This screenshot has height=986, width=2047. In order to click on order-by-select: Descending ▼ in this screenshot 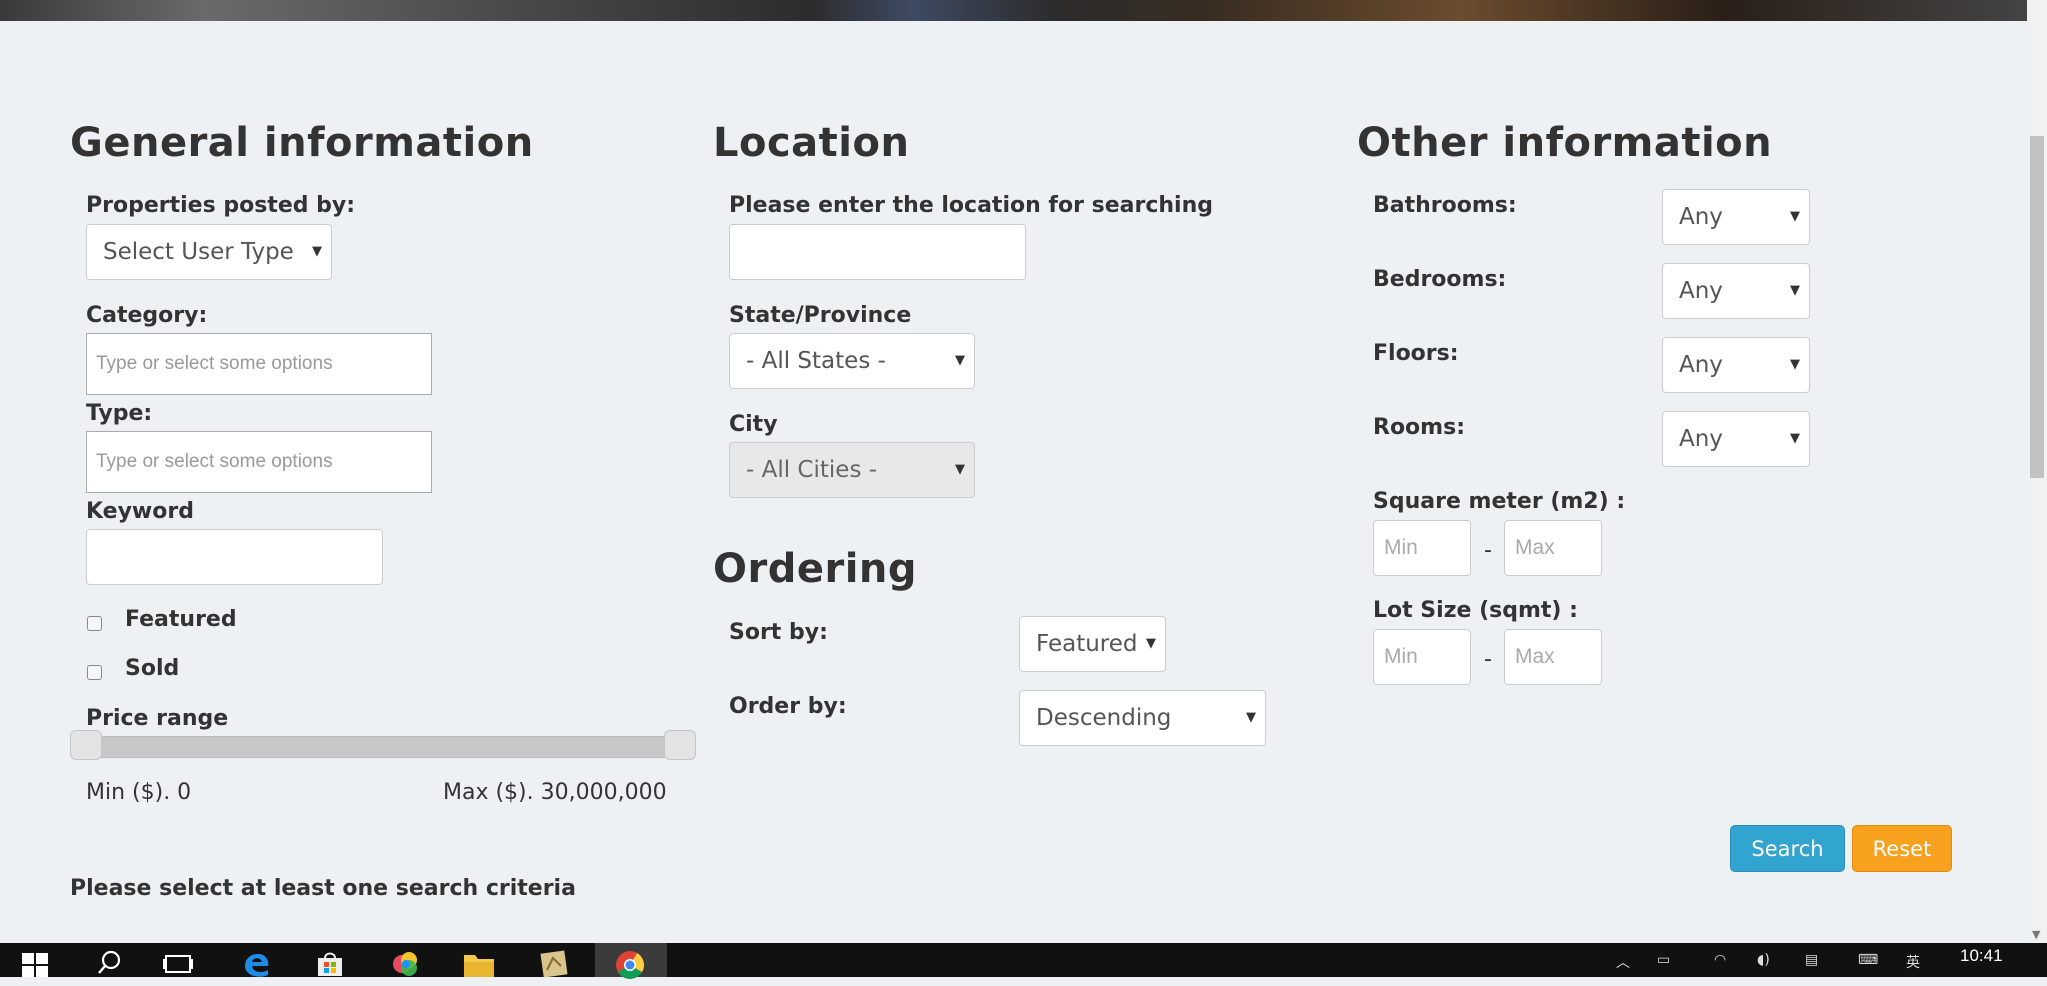, I will do `click(1142, 718)`.